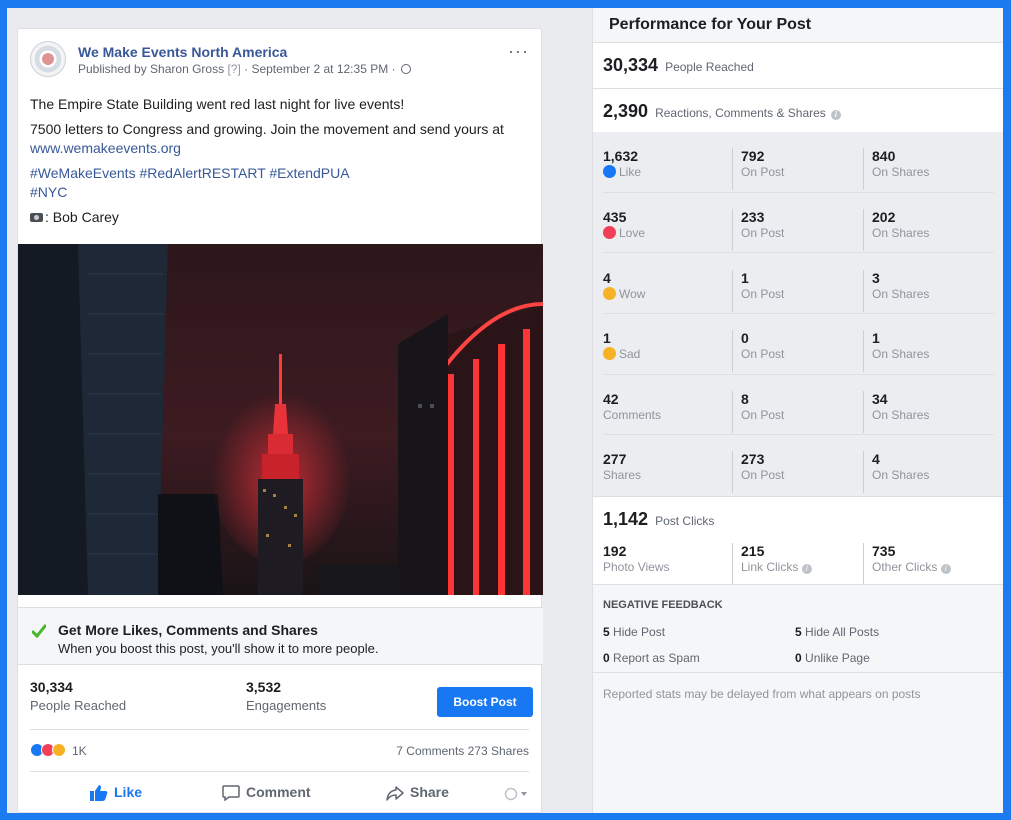  I want to click on share-icon, so click(395, 793).